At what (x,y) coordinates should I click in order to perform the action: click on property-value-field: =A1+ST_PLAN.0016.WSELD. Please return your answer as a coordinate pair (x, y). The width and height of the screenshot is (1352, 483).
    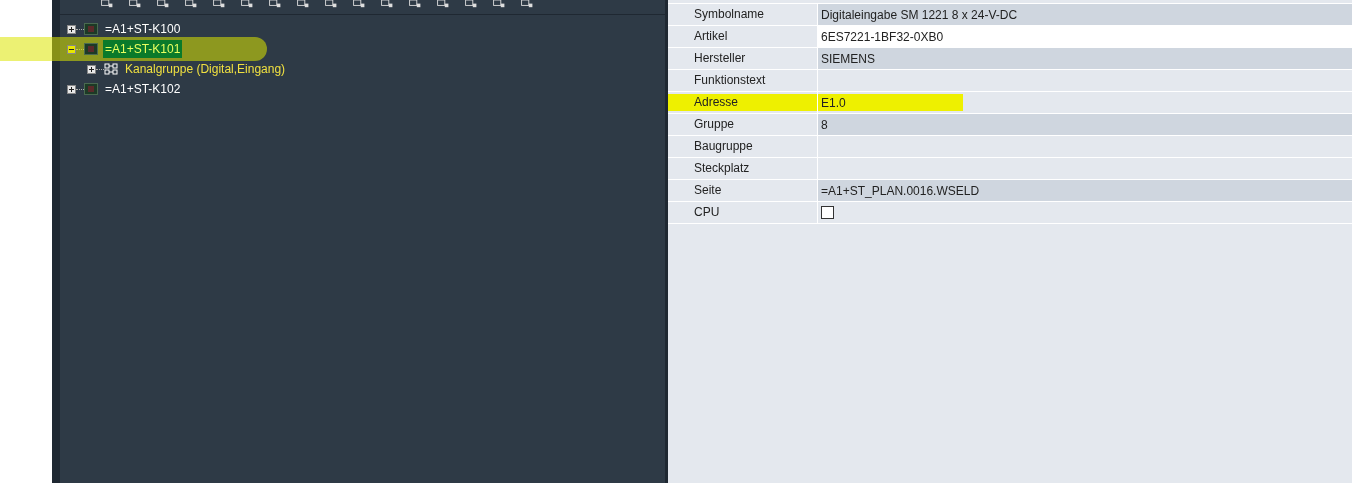
    Looking at the image, I should click on (1085, 190).